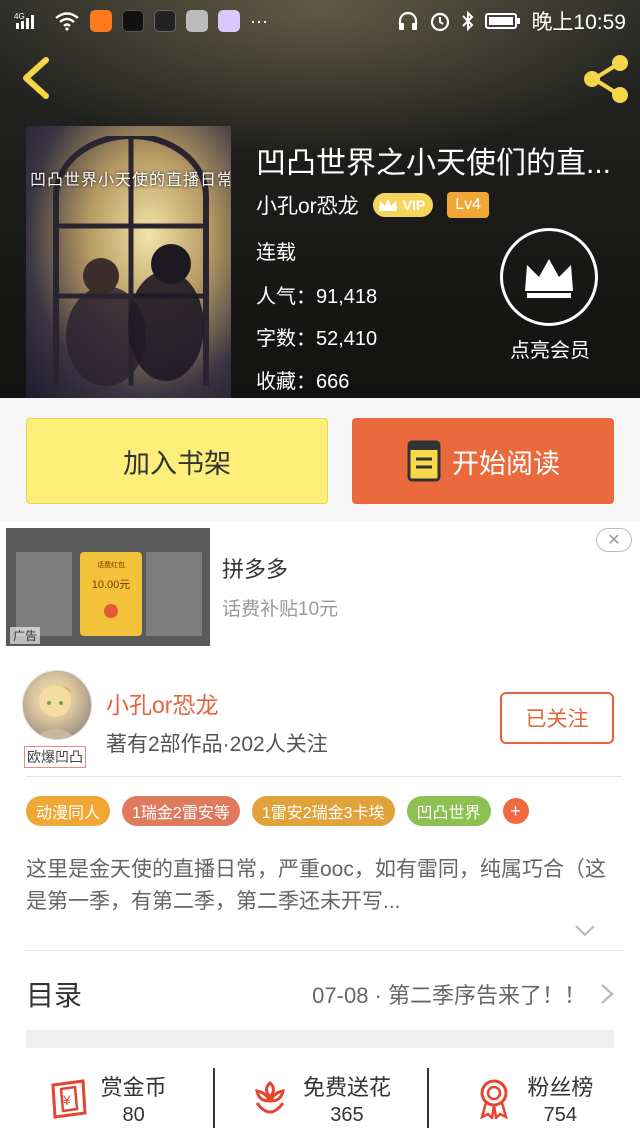 This screenshot has width=640, height=1138. I want to click on fan-ranking-button: 粉丝榜 754, so click(533, 1098).